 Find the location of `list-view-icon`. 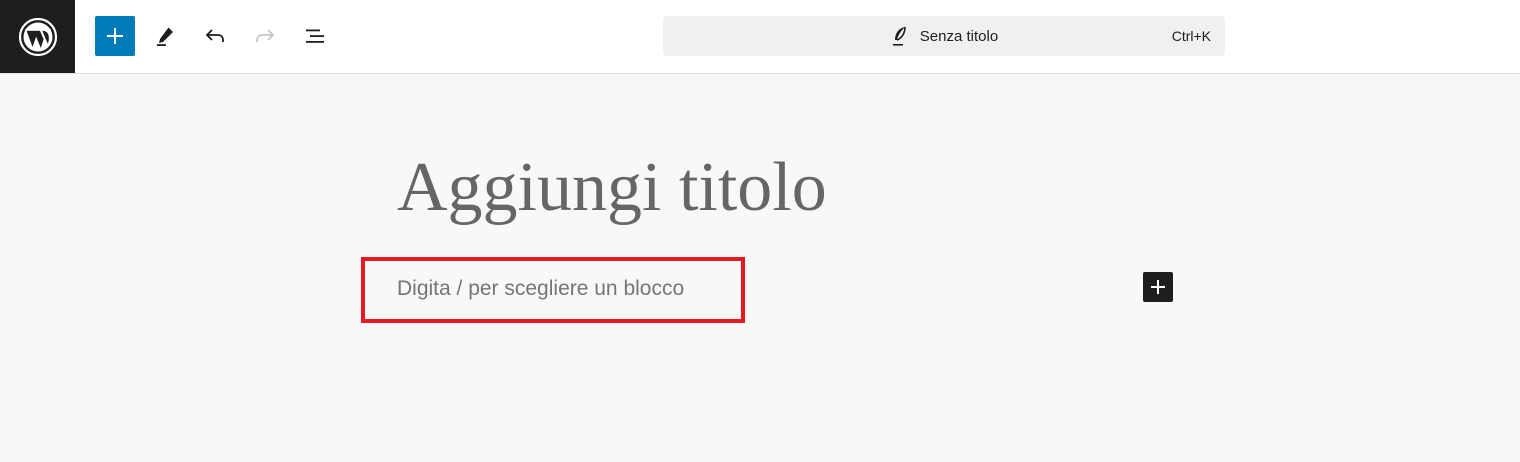

list-view-icon is located at coordinates (315, 36).